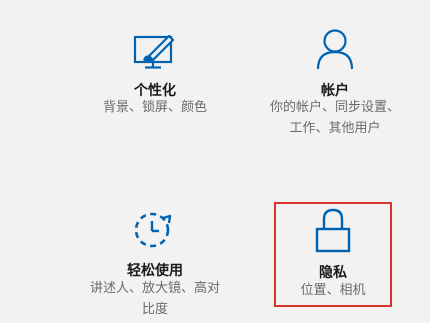 The width and height of the screenshot is (430, 323). I want to click on privacy-title: 隐私, so click(333, 273).